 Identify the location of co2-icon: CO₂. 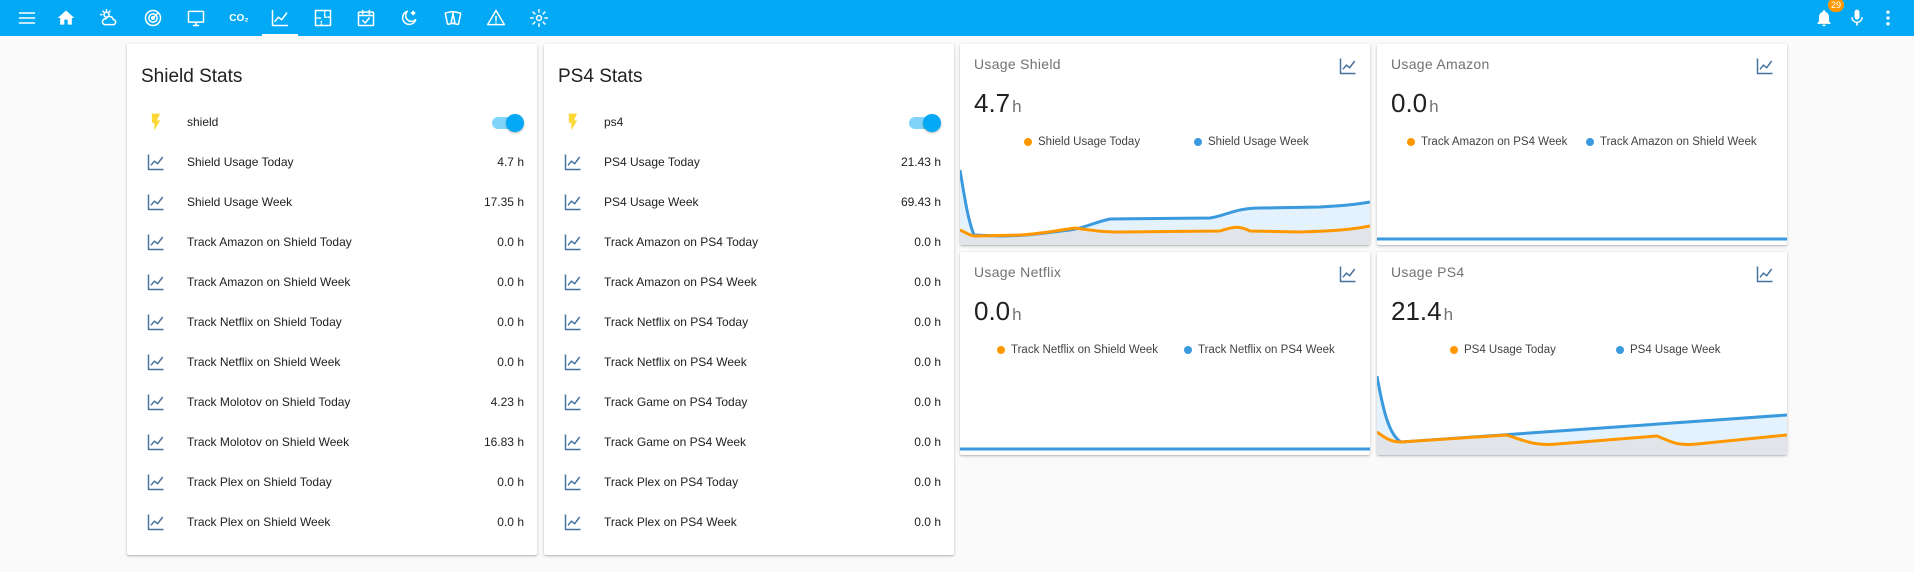
(239, 18).